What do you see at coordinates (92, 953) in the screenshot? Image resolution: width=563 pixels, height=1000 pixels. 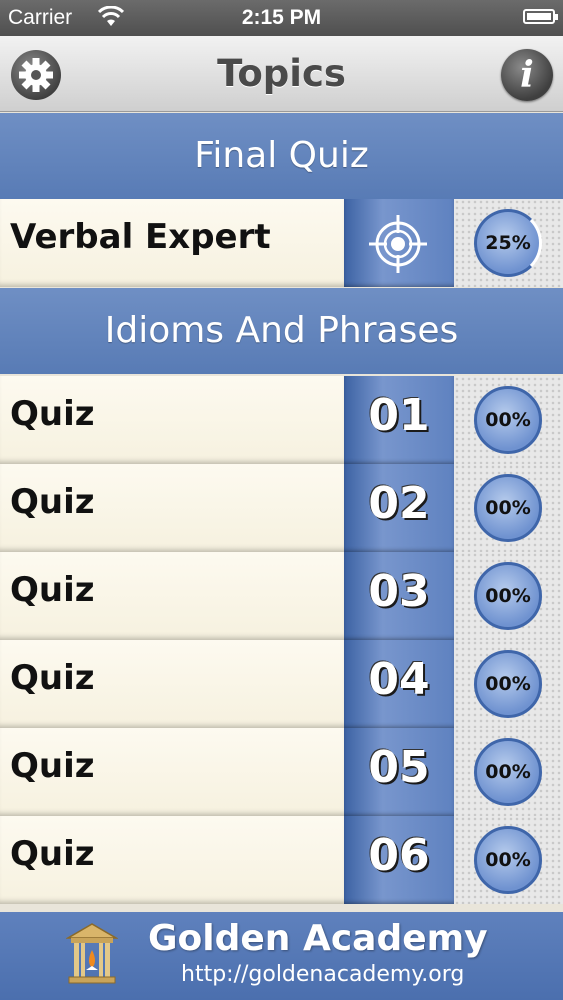 I see `academy-logo-icon` at bounding box center [92, 953].